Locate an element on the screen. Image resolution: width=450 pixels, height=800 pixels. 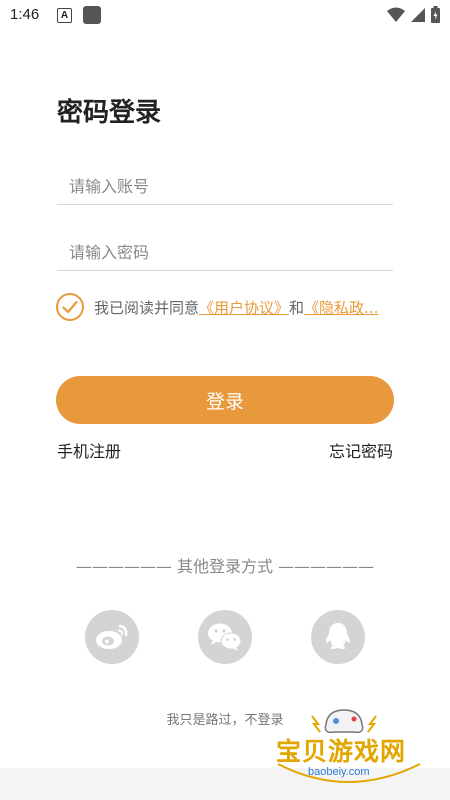
watermark-text: 宝贝游戏网 is located at coordinates (341, 751).